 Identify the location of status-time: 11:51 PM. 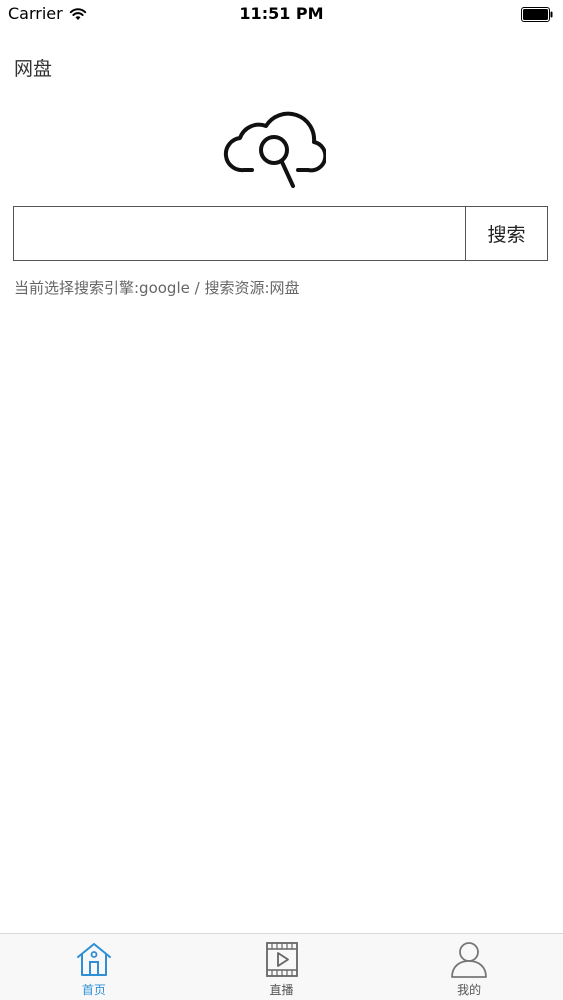
(281, 13).